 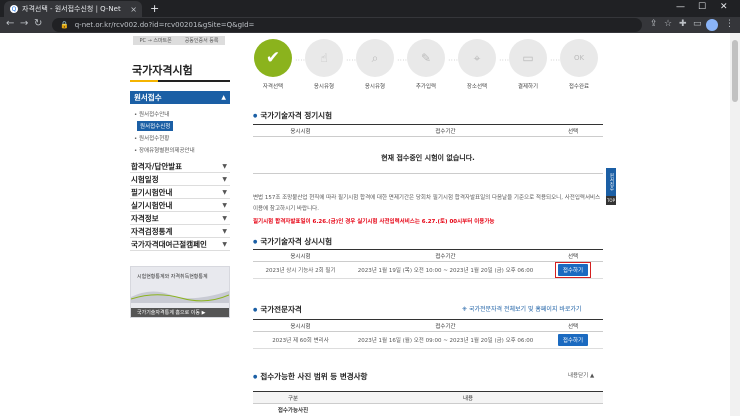 I want to click on sidebar-item-results: 합격자/답안발표 ▼, so click(x=180, y=167).